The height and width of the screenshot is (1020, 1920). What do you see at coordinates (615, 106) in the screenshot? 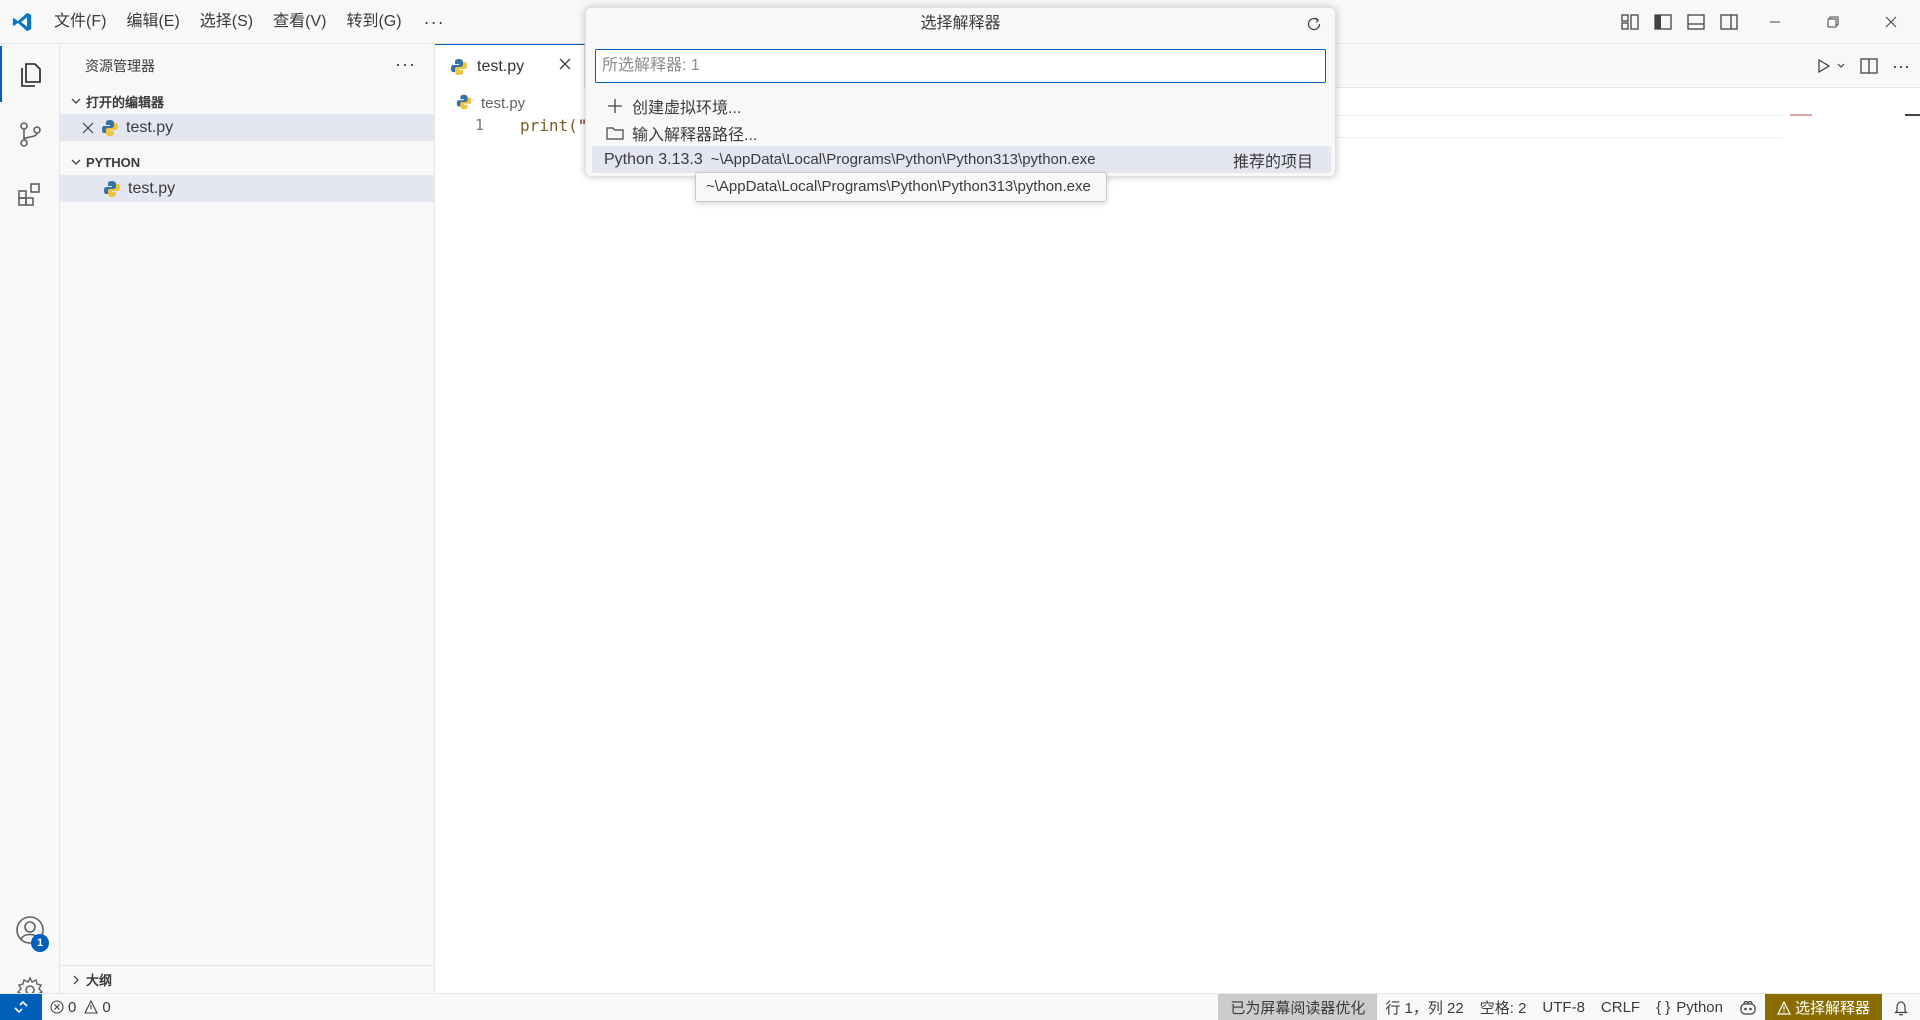
I see `plus-icon` at bounding box center [615, 106].